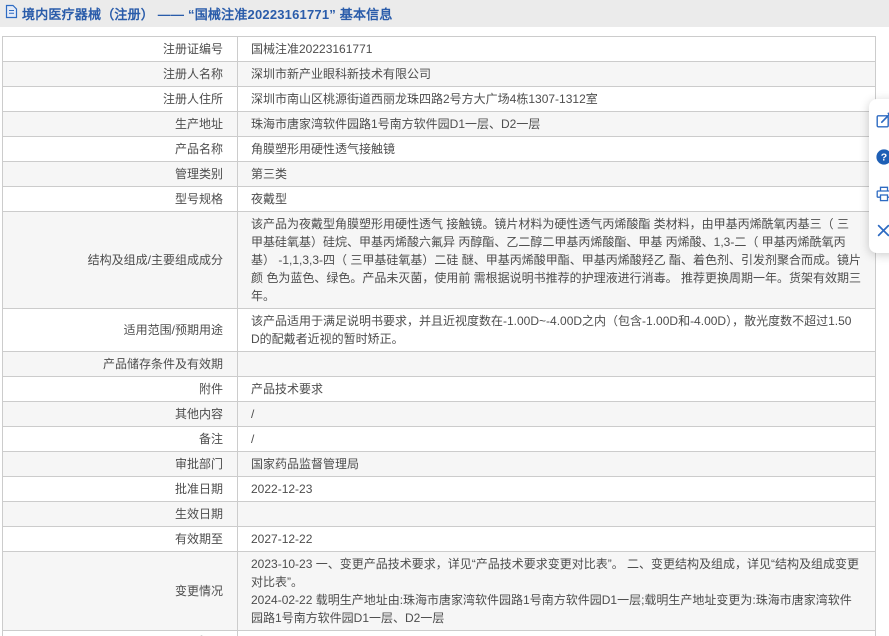  Describe the element at coordinates (882, 231) in the screenshot. I see `close-icon` at that location.